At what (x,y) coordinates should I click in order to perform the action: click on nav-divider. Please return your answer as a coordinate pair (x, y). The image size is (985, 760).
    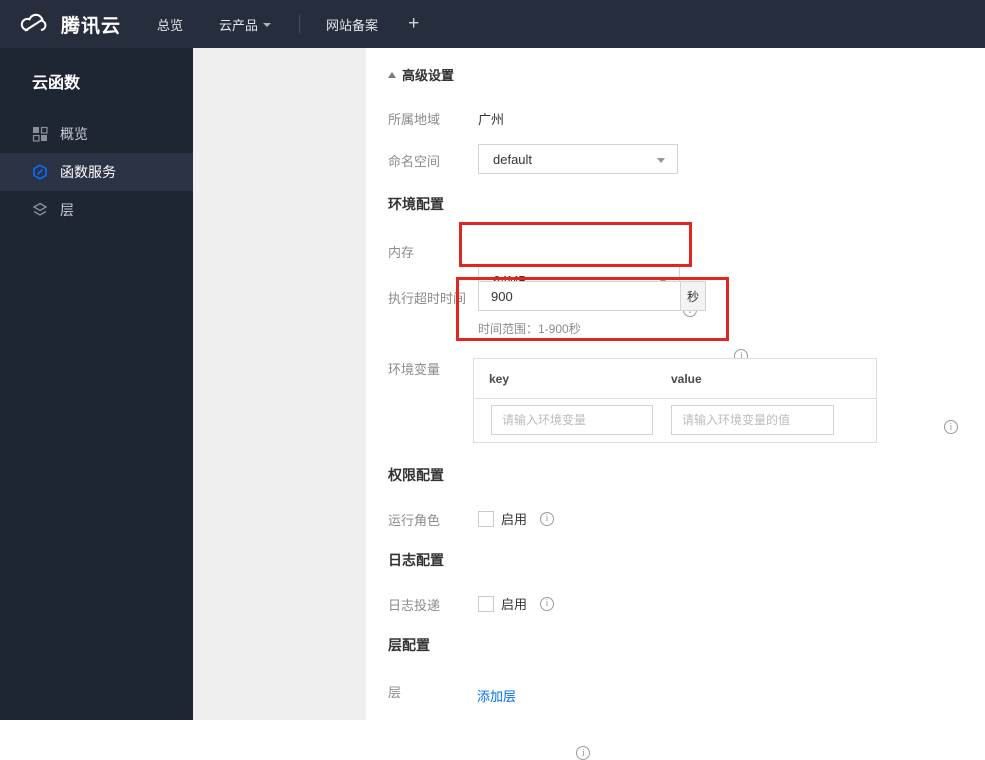
    Looking at the image, I should click on (300, 24).